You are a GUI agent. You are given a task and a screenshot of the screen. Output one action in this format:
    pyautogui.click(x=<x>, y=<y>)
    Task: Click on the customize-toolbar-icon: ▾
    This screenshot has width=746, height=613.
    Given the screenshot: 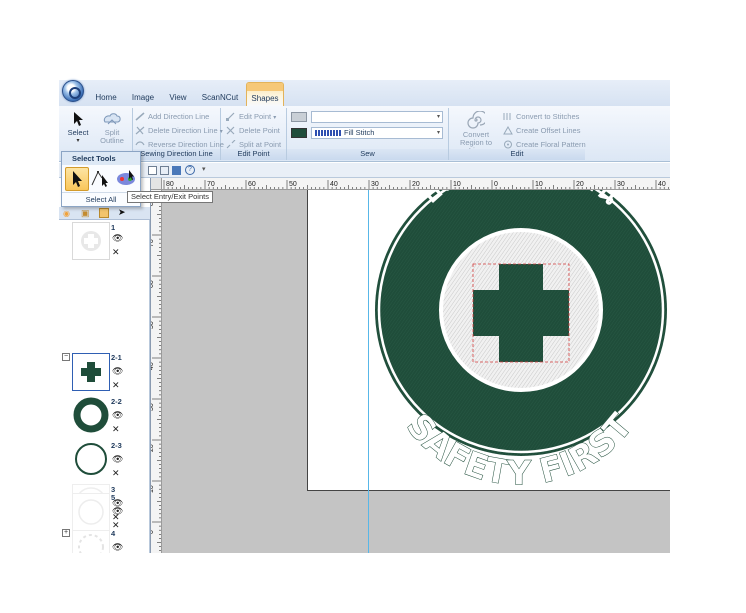 What is the action you would take?
    pyautogui.click(x=204, y=169)
    